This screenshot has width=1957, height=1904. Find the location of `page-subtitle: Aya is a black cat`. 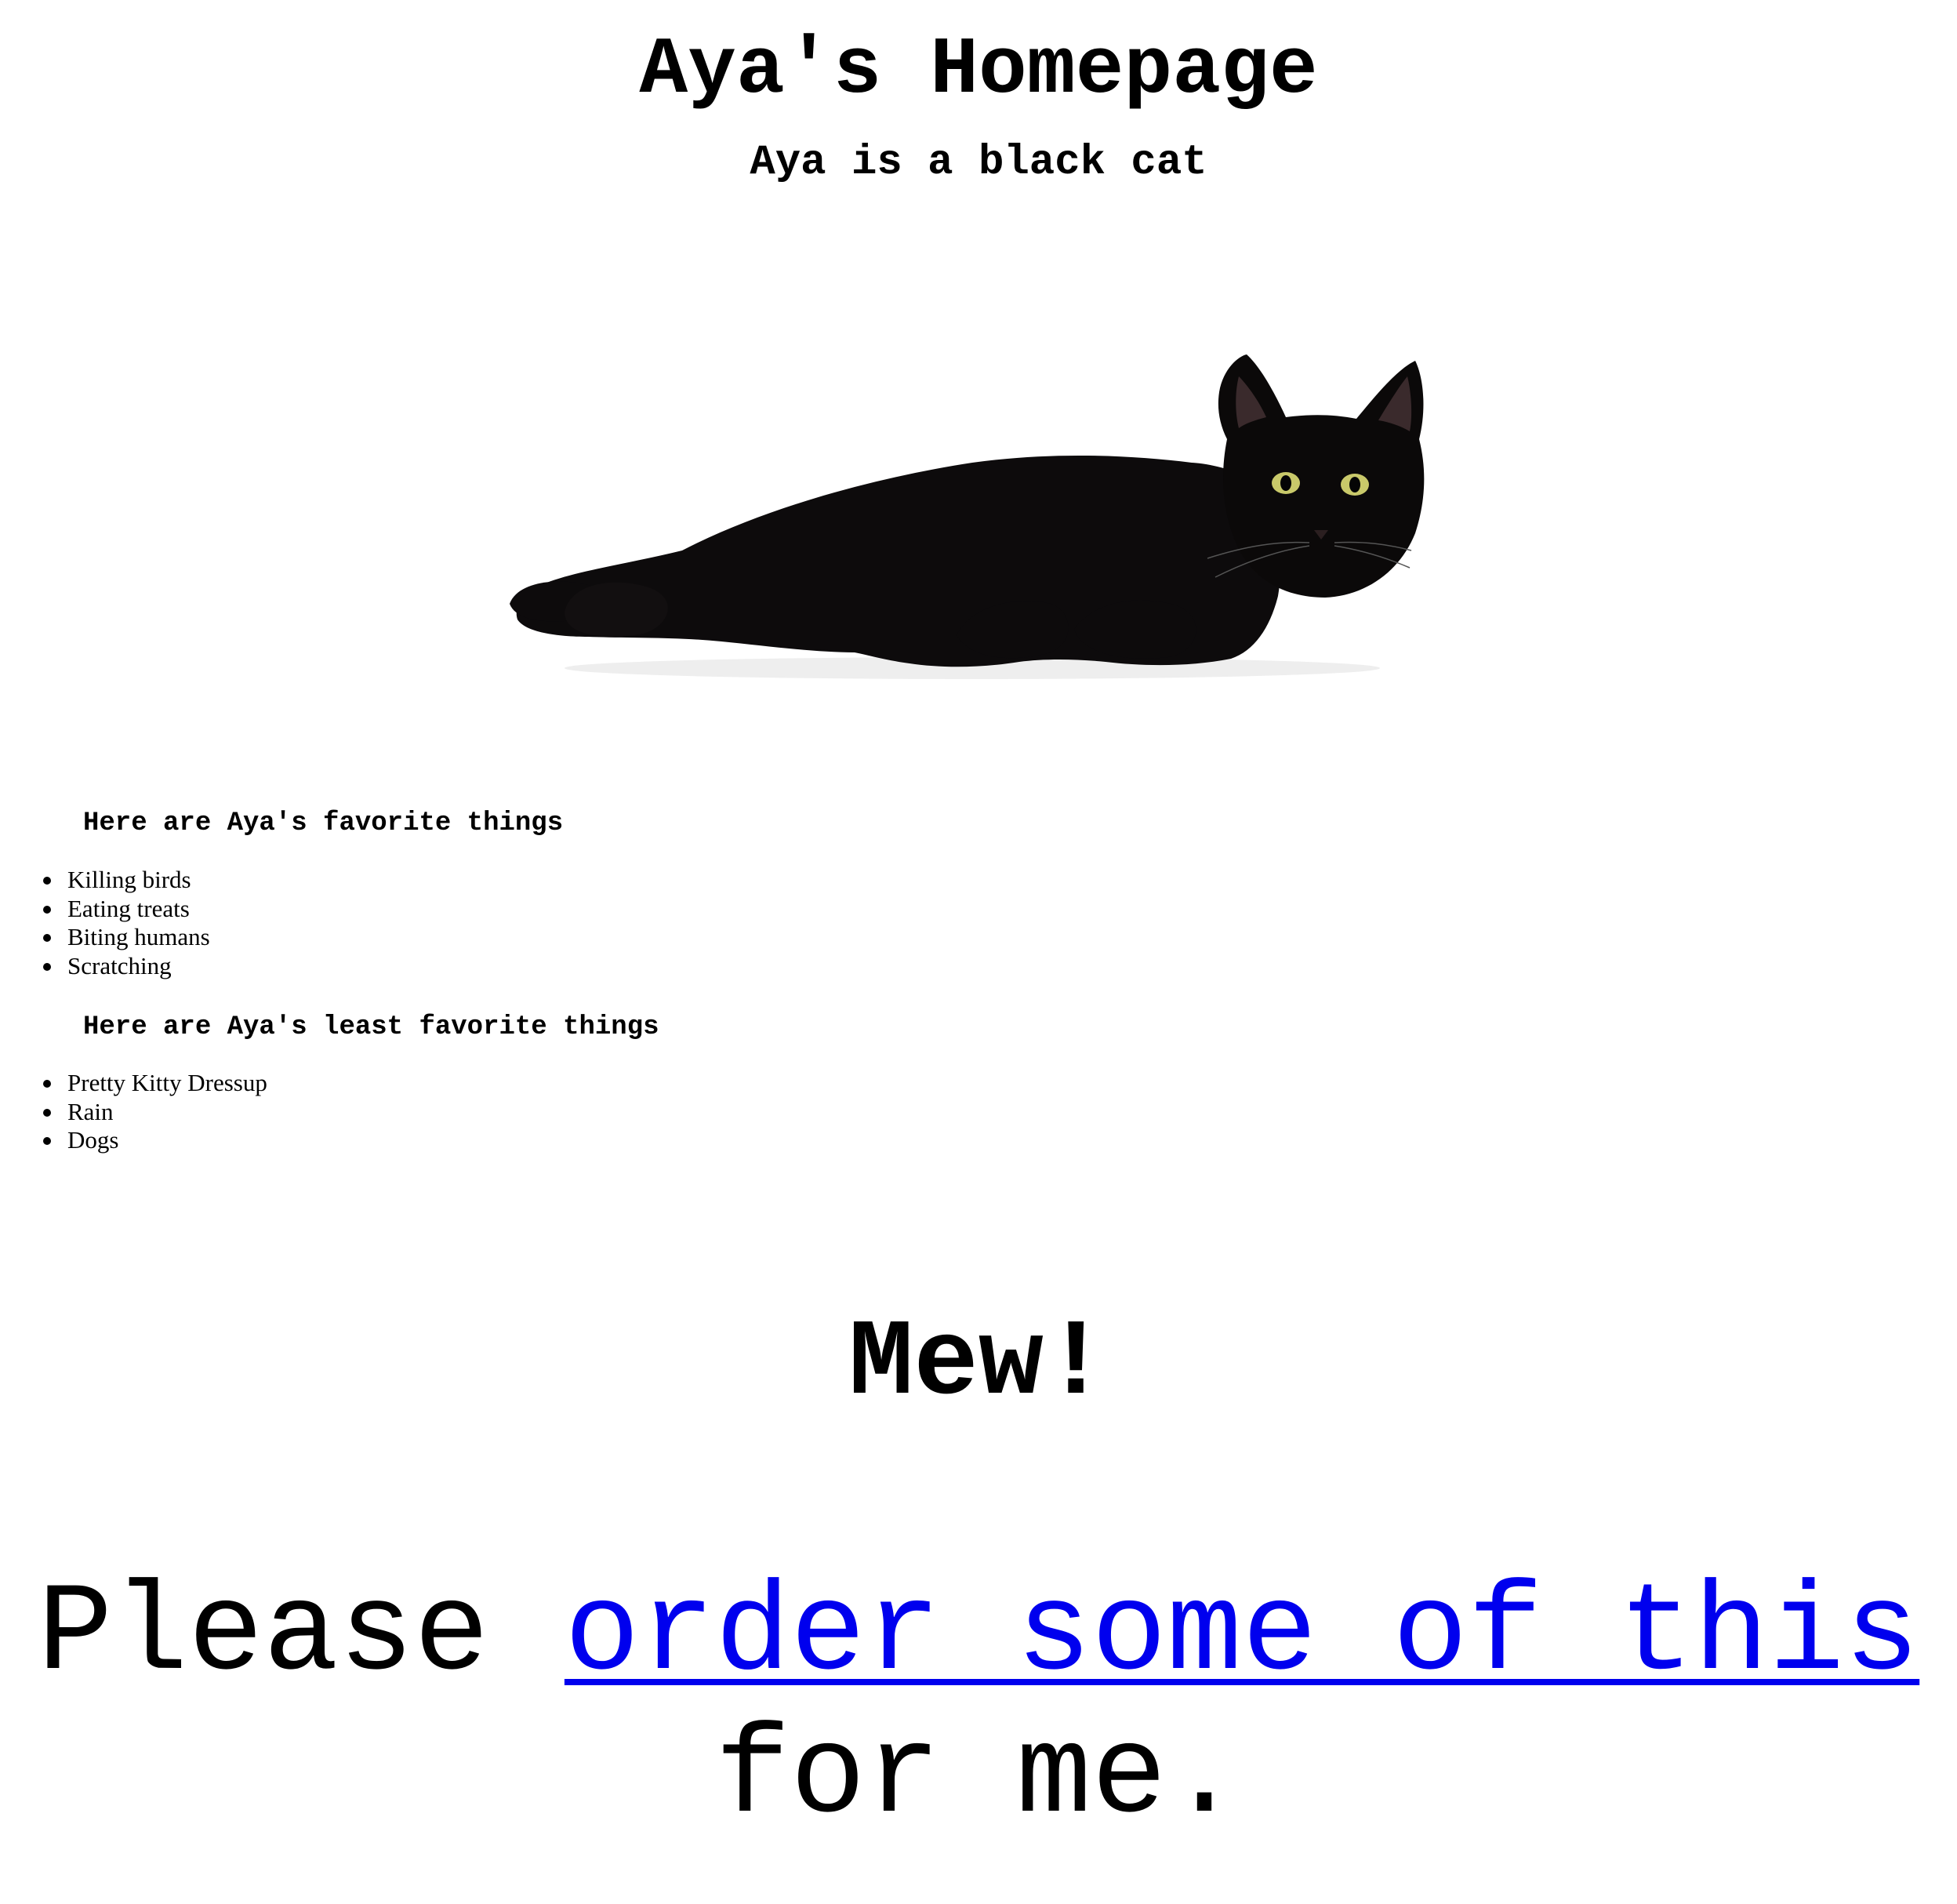

page-subtitle: Aya is a black cat is located at coordinates (978, 163).